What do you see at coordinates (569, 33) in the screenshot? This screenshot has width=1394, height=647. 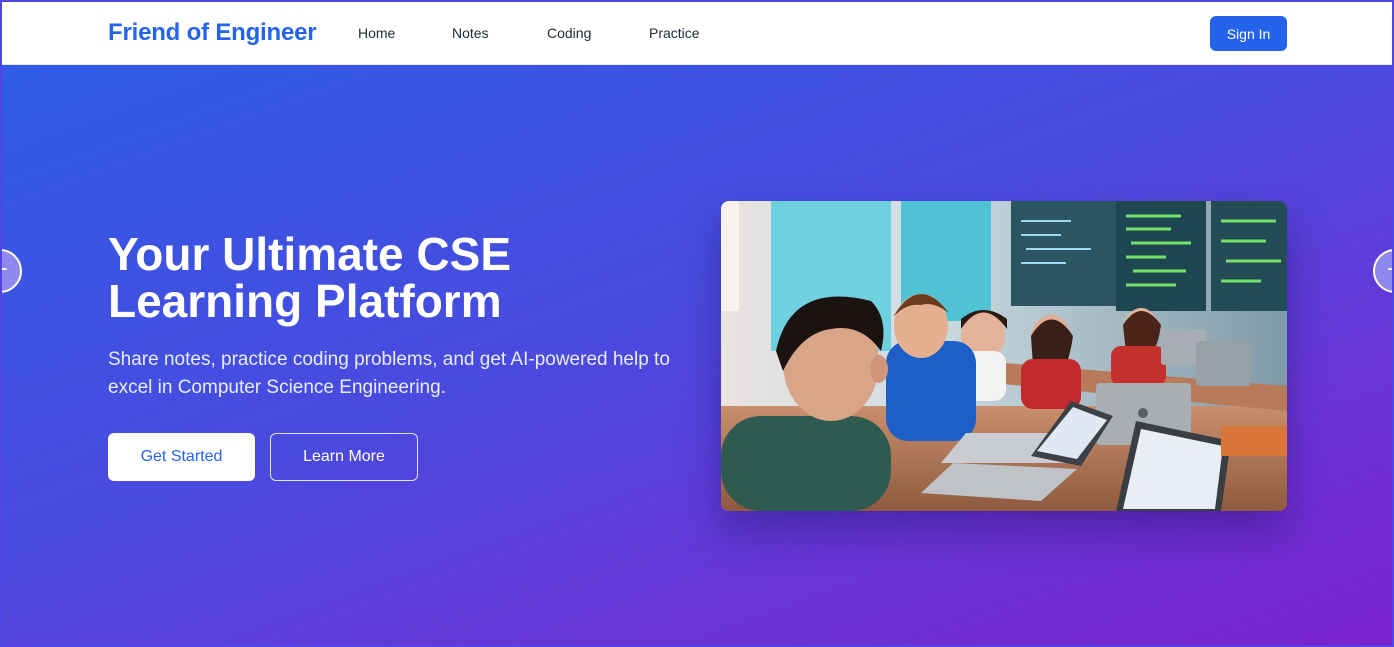 I see `nav-link-coding: Coding` at bounding box center [569, 33].